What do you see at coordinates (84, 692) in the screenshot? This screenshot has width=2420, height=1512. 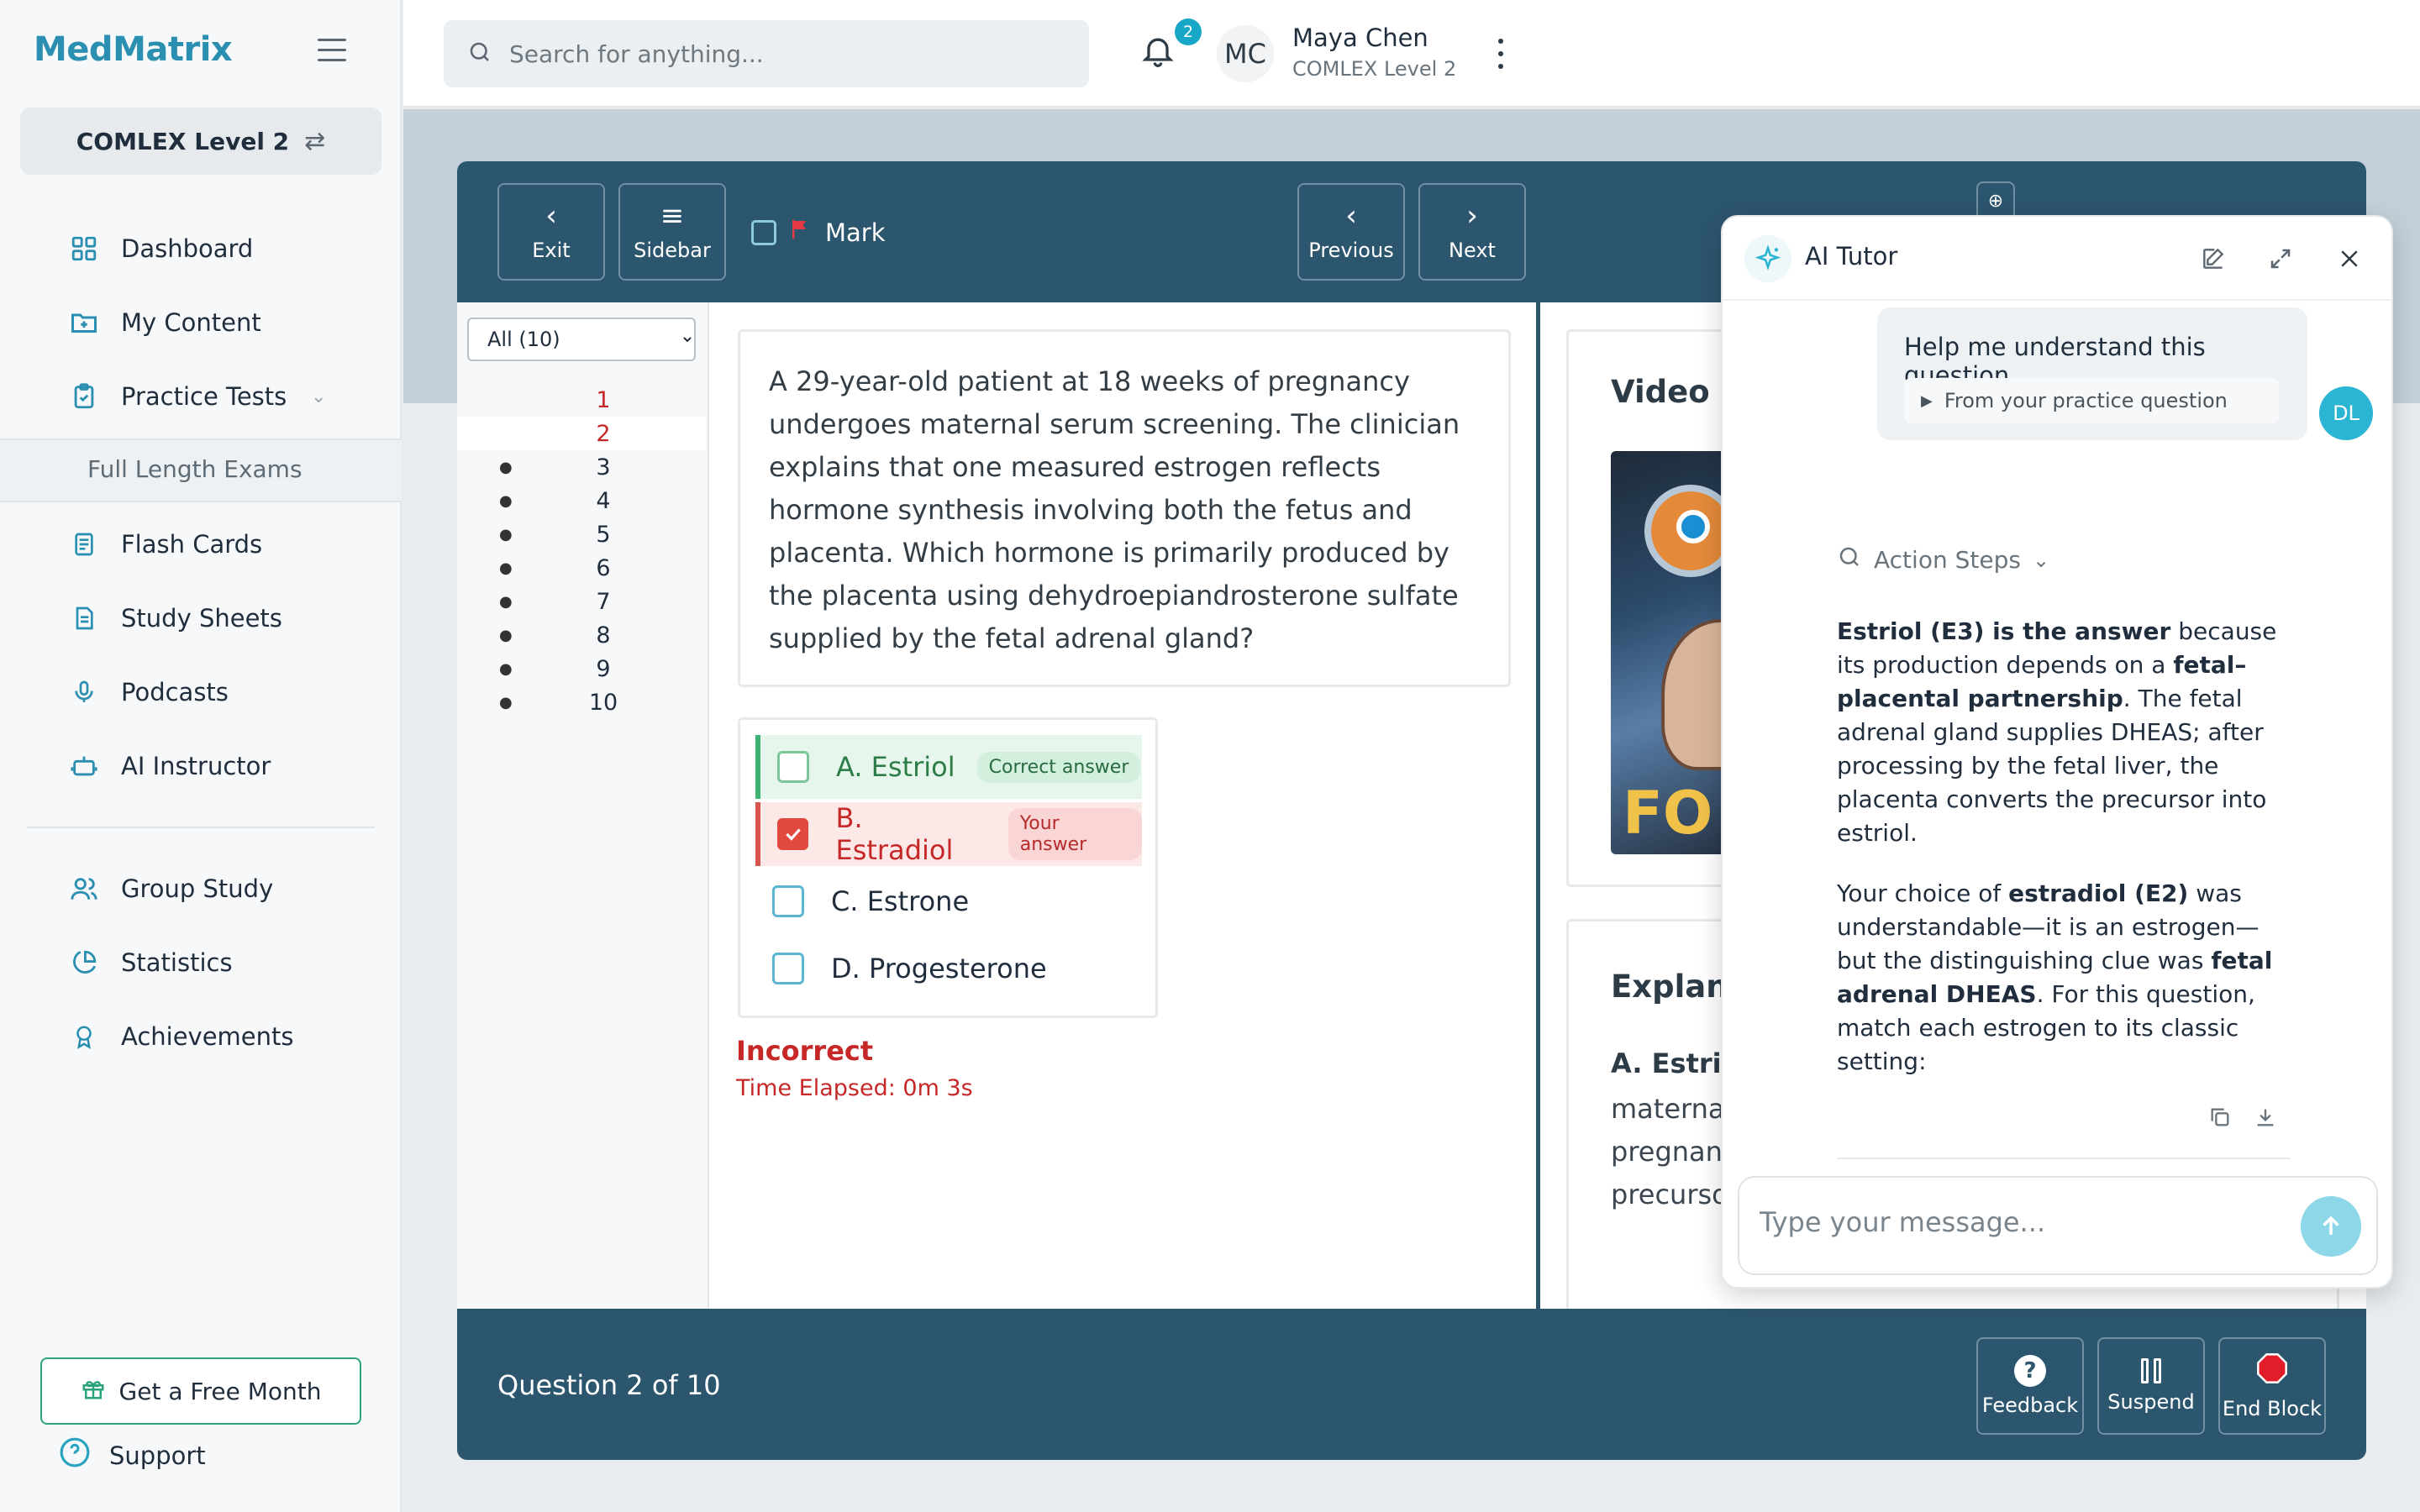 I see `microphone-icon` at bounding box center [84, 692].